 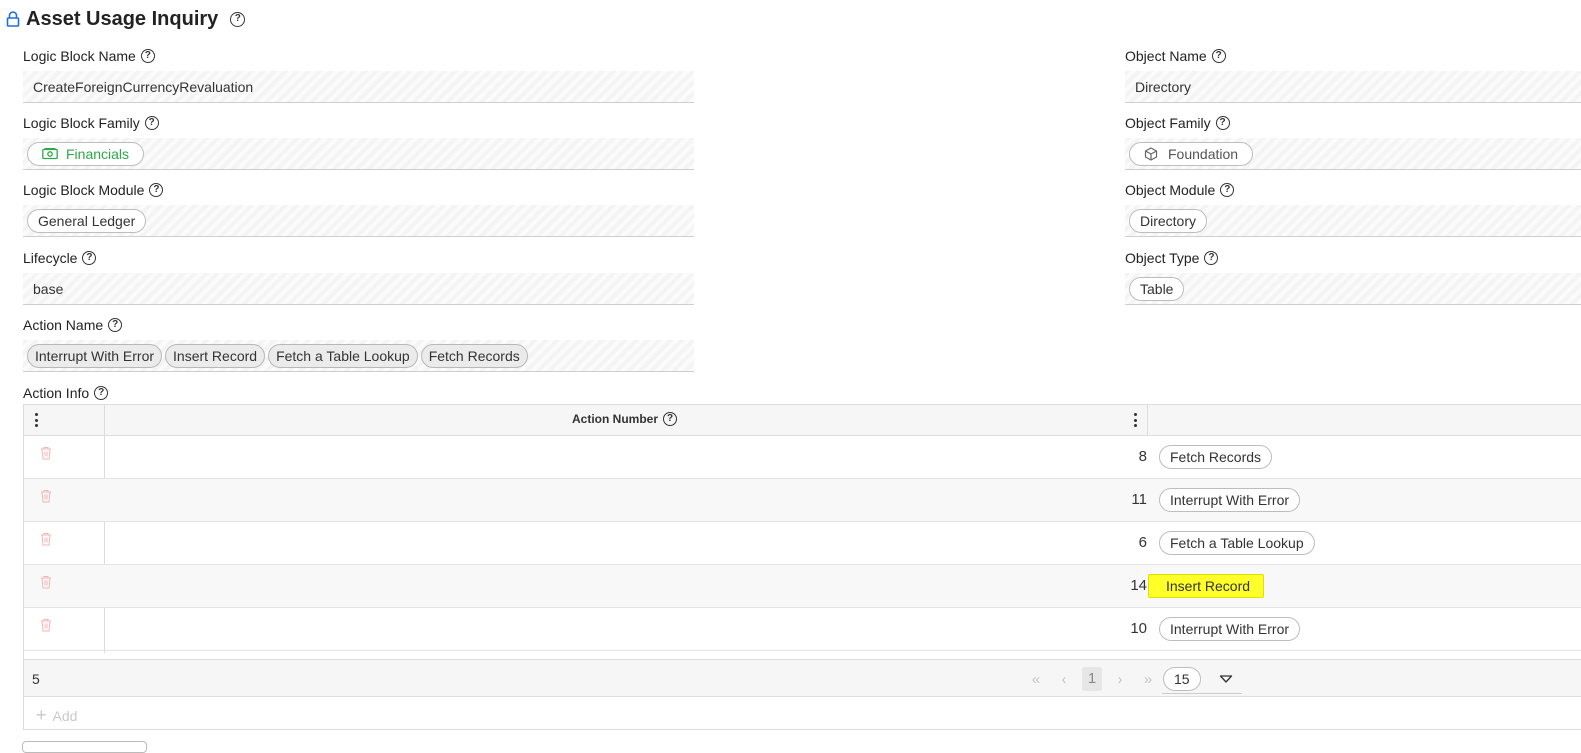 I want to click on pagination: « ‹ 1 › », so click(x=1092, y=679).